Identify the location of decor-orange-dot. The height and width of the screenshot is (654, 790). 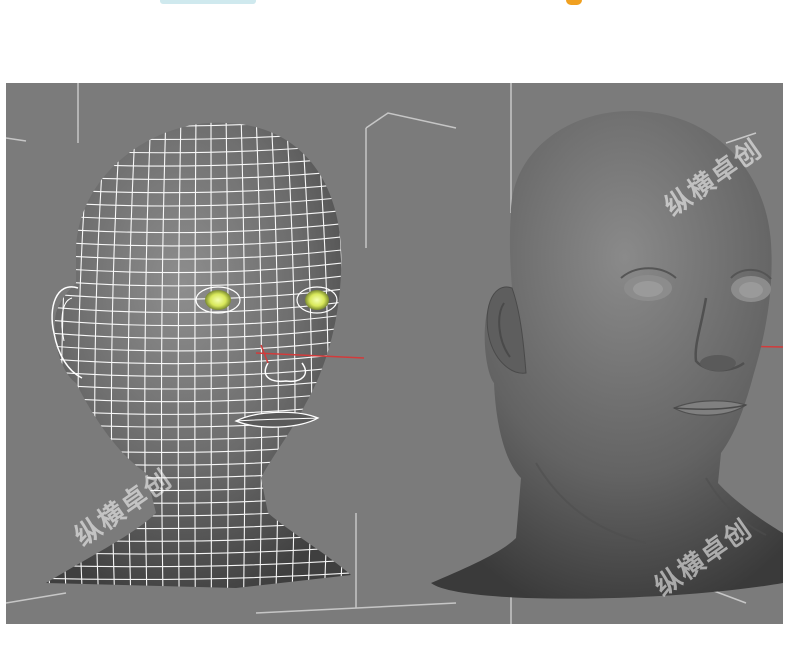
(574, 2).